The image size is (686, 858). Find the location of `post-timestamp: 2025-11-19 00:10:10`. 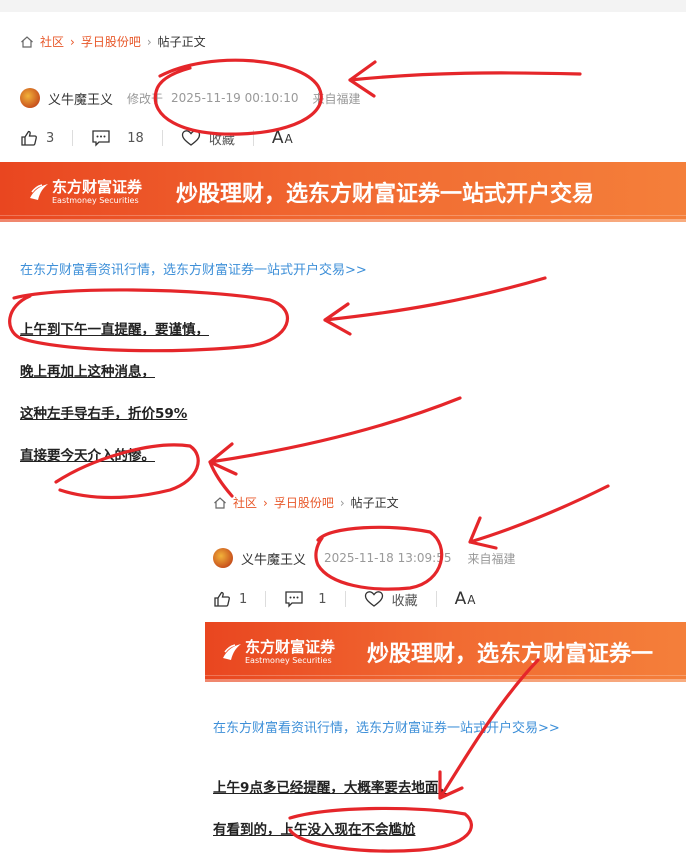

post-timestamp: 2025-11-19 00:10:10 is located at coordinates (235, 98).